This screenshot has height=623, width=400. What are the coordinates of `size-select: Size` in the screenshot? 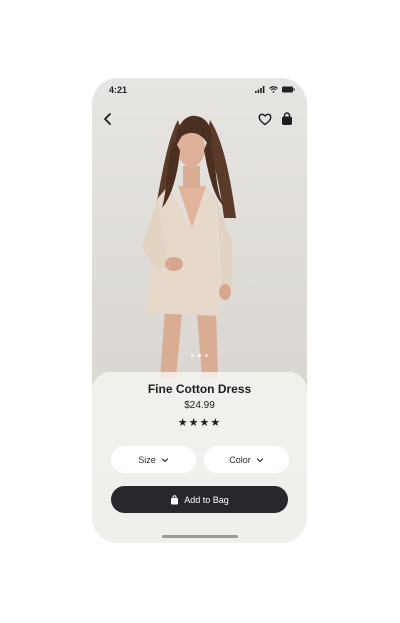 It's located at (153, 459).